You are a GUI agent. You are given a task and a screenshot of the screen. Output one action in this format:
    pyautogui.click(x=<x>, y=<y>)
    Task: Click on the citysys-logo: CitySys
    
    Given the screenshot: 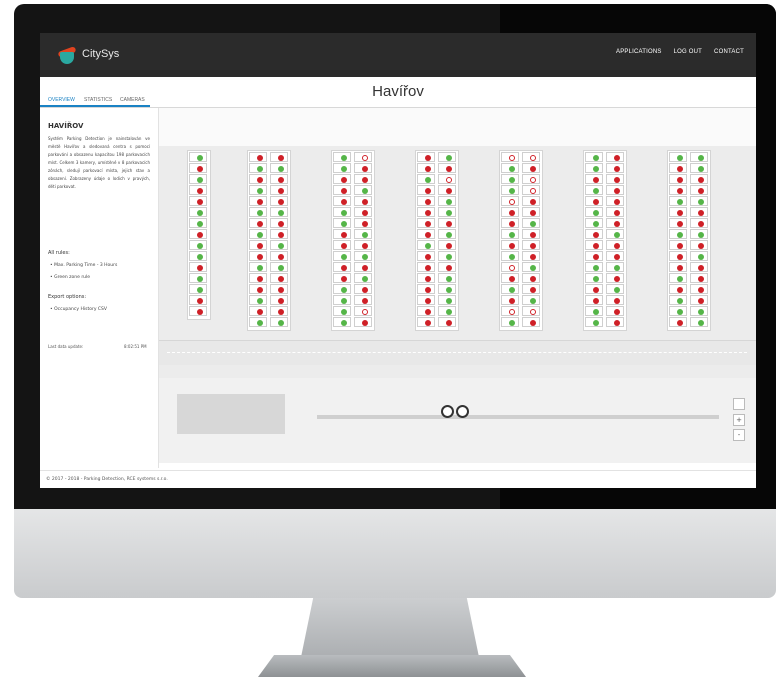 What is the action you would take?
    pyautogui.click(x=87, y=54)
    